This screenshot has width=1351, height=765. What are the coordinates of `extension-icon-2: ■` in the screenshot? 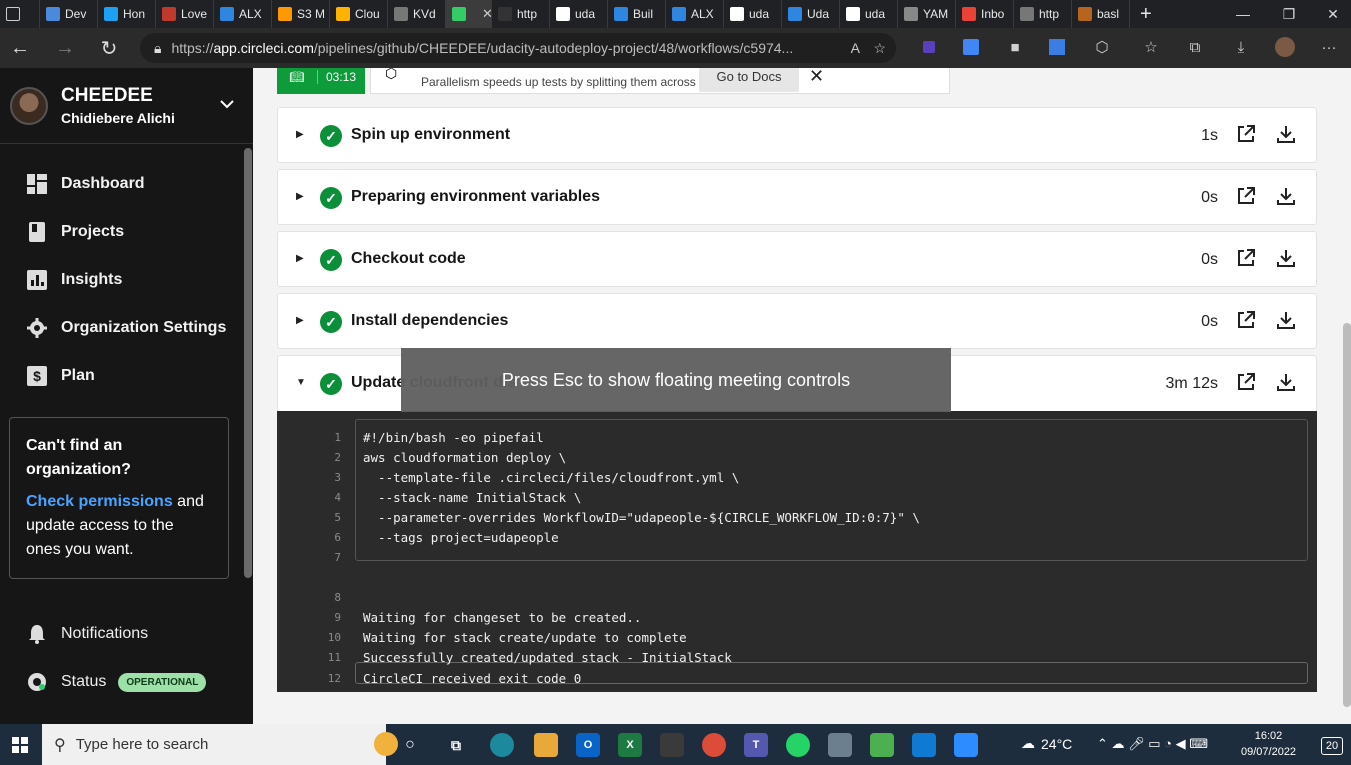 It's located at (1015, 47).